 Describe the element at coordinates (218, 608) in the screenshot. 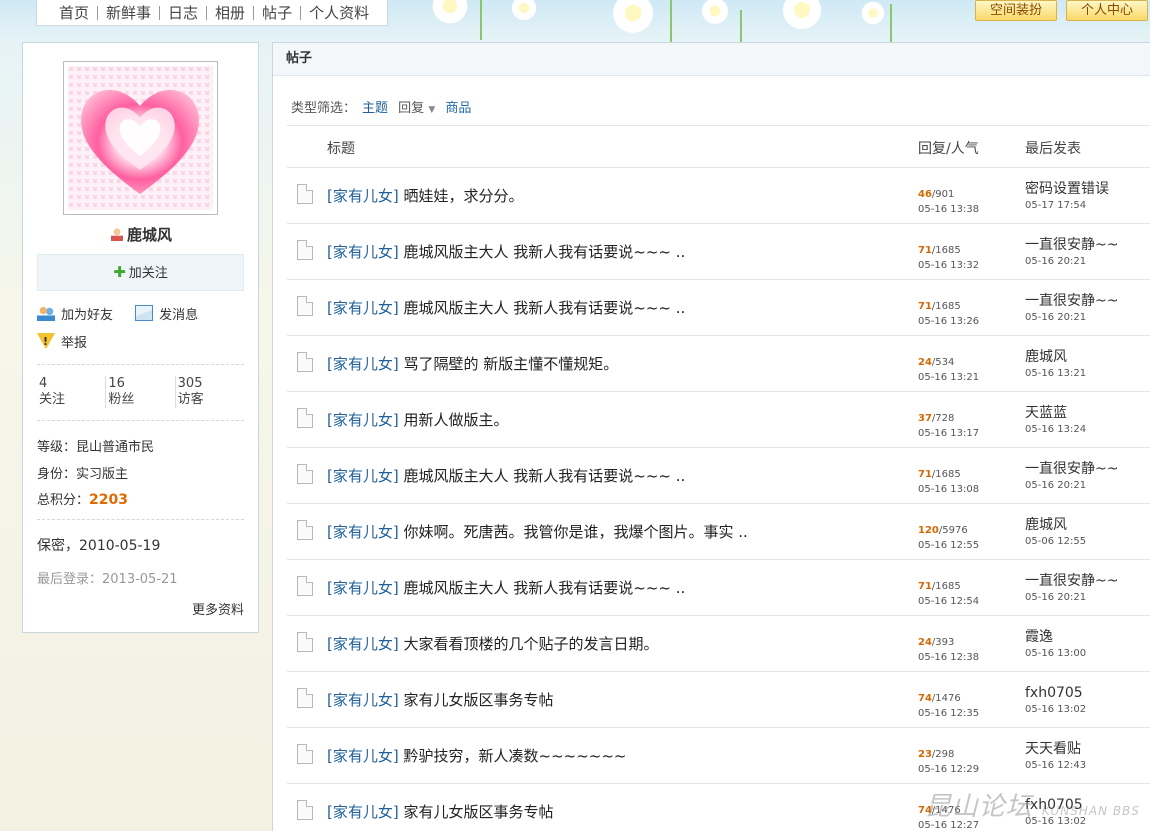

I see `more-info-link: 更多资料` at that location.